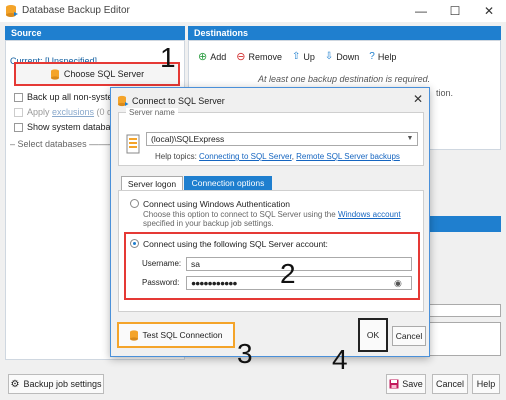 The width and height of the screenshot is (506, 400). What do you see at coordinates (489, 11) in the screenshot?
I see `close-button: ✕` at bounding box center [489, 11].